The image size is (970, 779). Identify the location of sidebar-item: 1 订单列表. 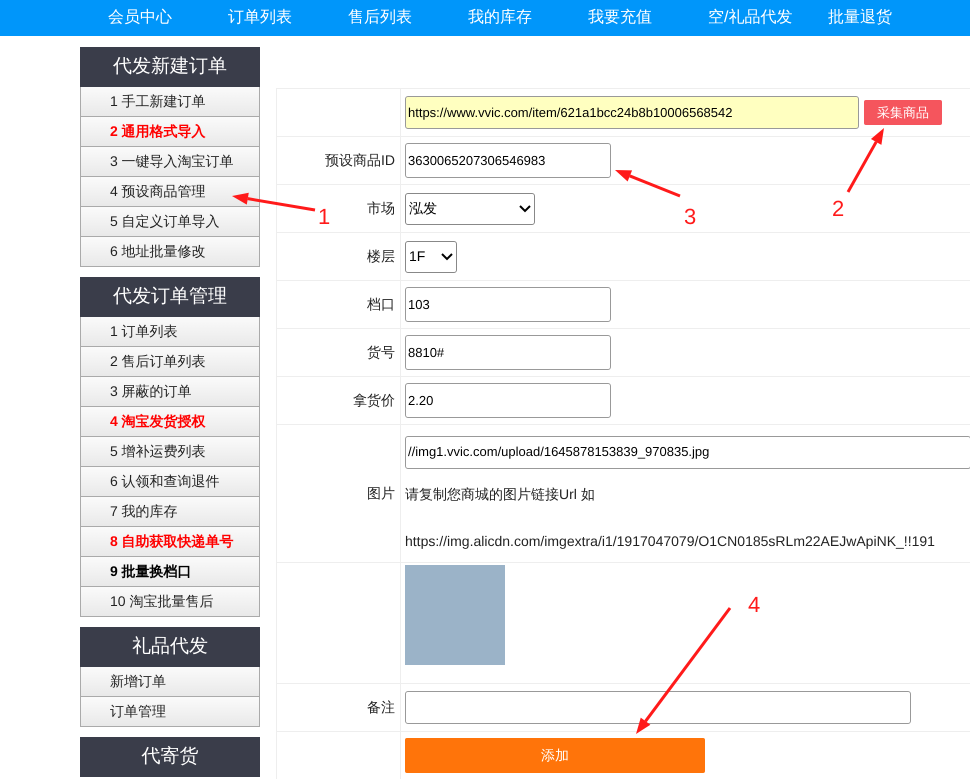
(170, 332).